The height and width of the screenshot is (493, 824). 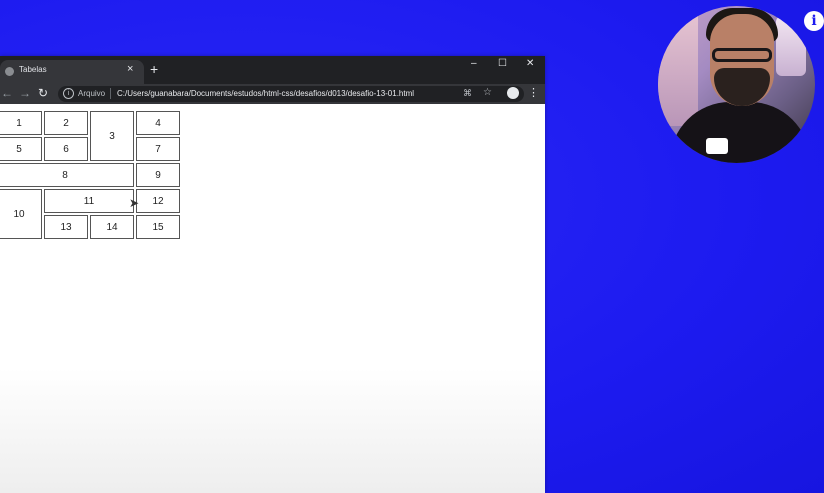 I want to click on tab-title: Tabelas, so click(x=33, y=69).